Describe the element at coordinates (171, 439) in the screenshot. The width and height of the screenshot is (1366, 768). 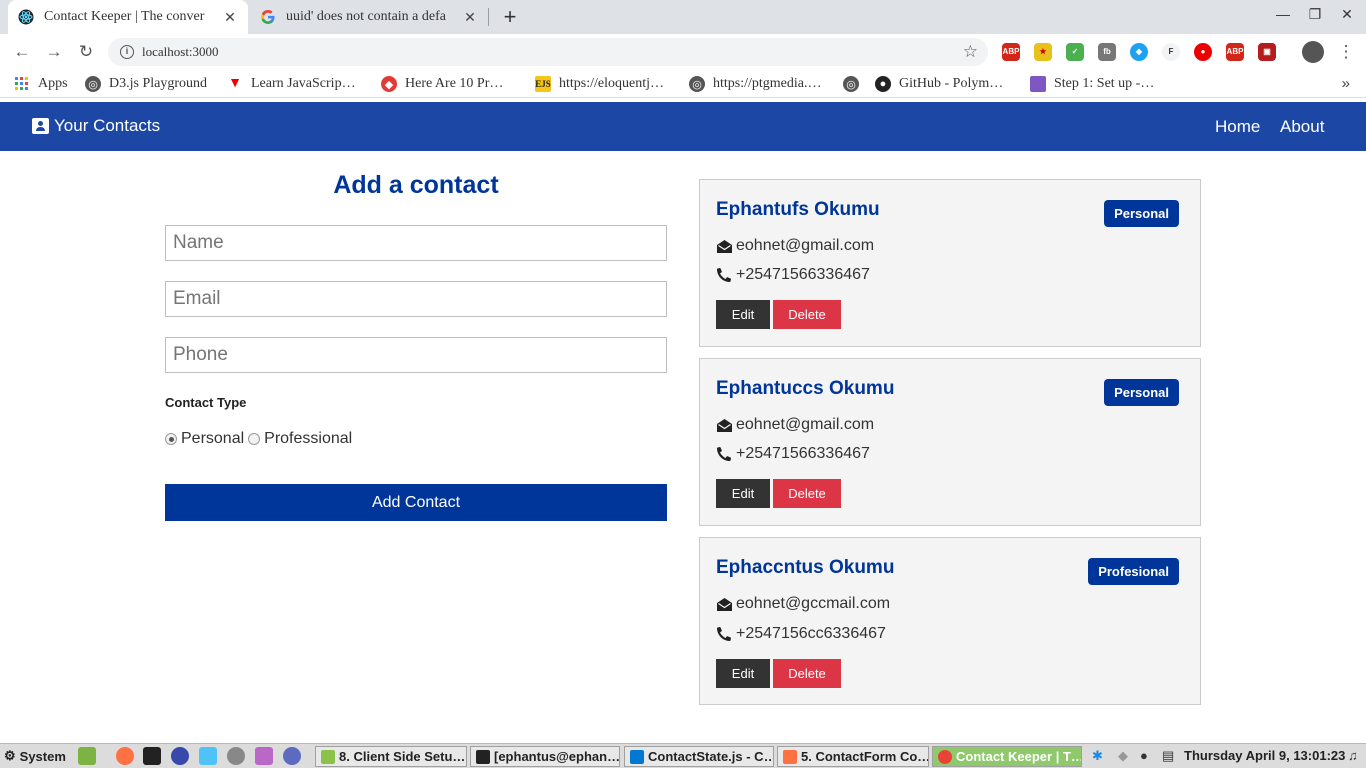
I see `personal-radio` at that location.